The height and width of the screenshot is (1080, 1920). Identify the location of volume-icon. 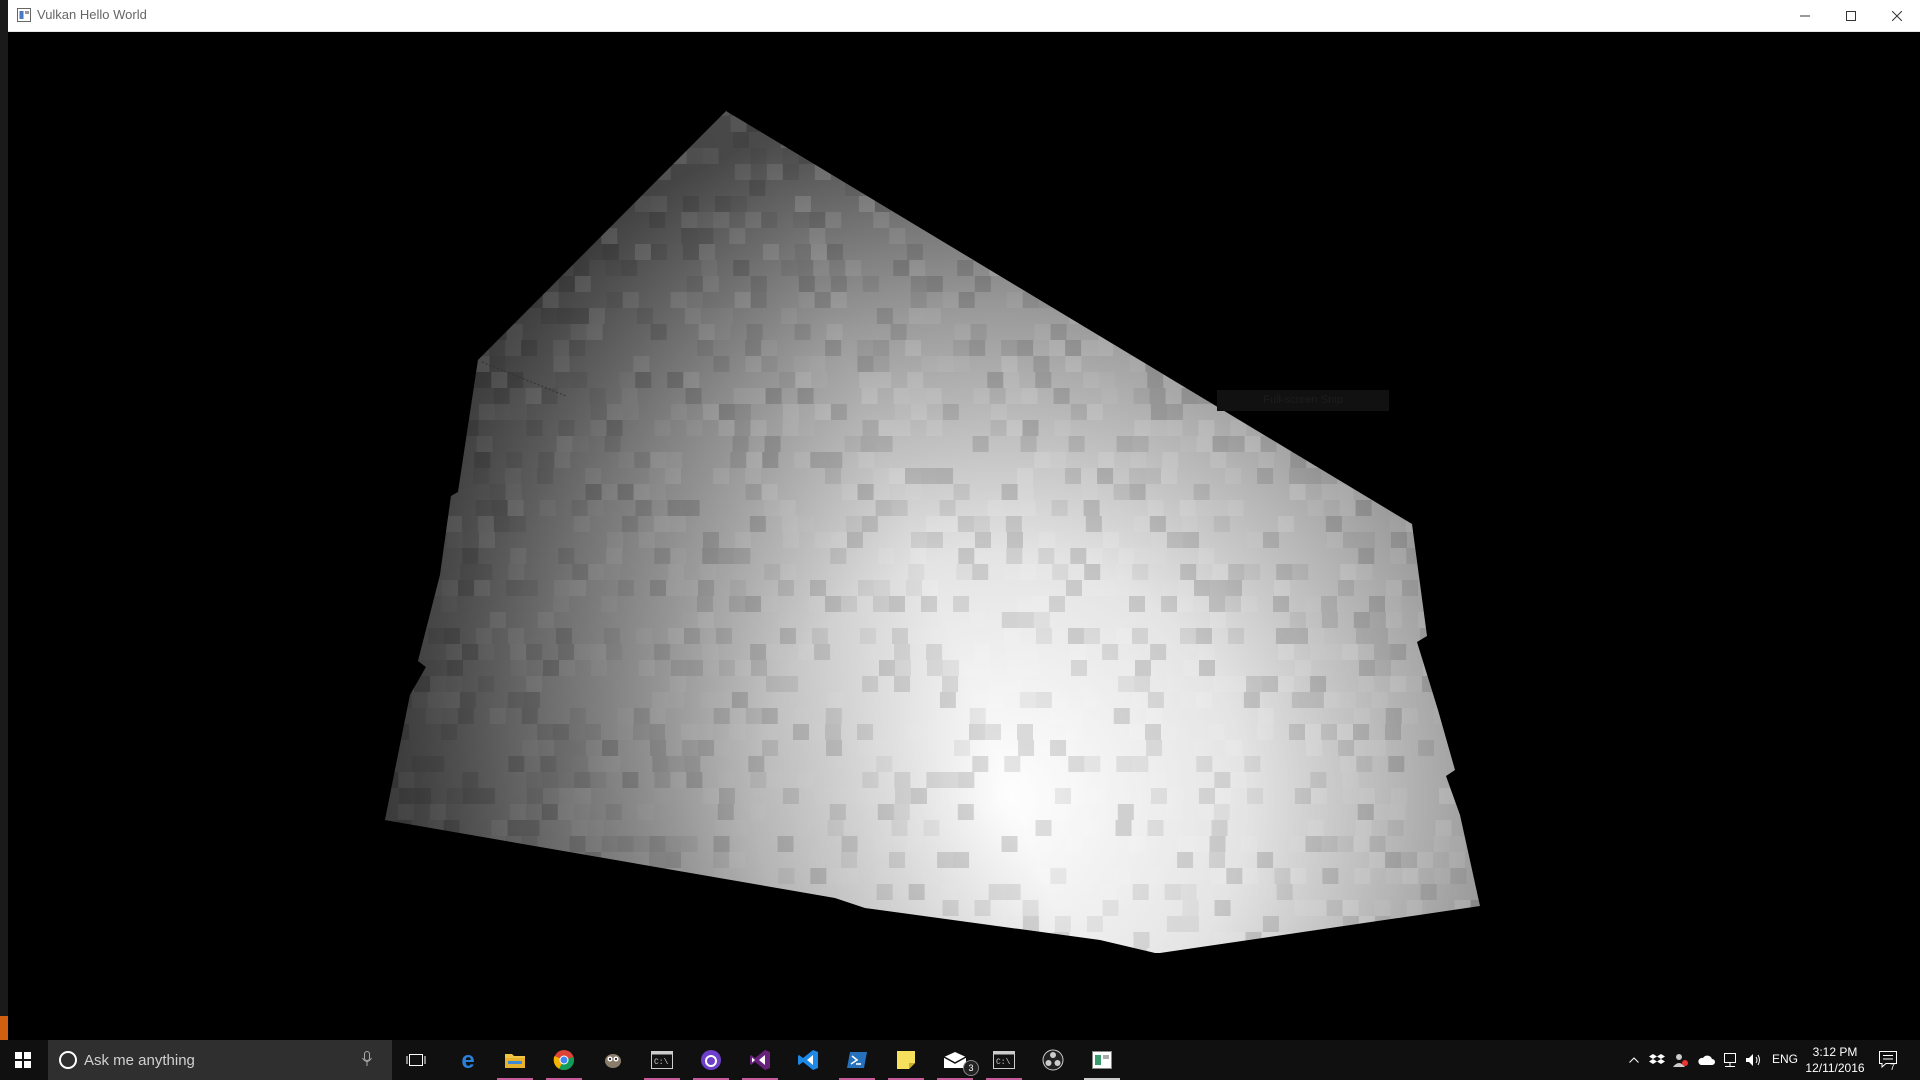
(1753, 1060).